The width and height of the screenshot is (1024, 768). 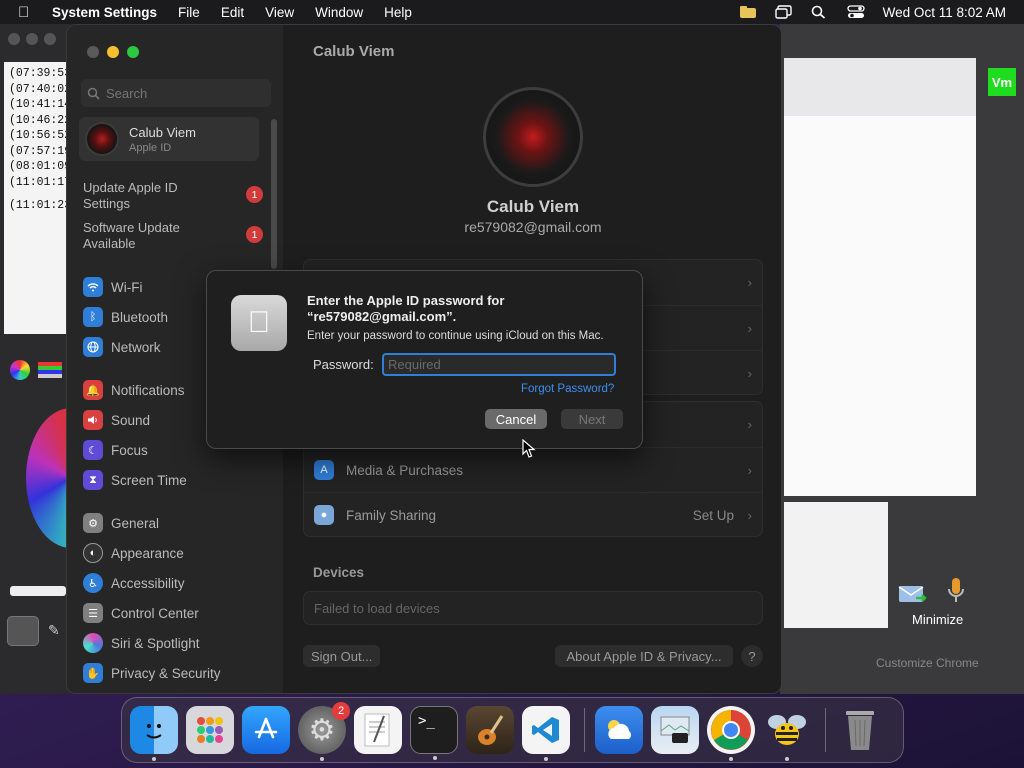 What do you see at coordinates (567, 389) in the screenshot?
I see `forgot-password-link: Forgot Password?` at bounding box center [567, 389].